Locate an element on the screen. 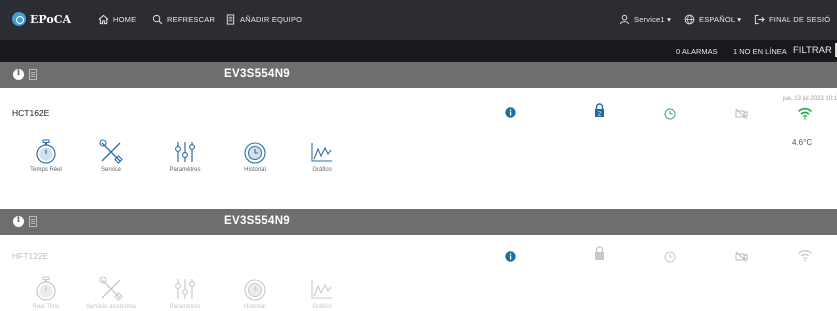  search-refresh-icon is located at coordinates (157, 19).